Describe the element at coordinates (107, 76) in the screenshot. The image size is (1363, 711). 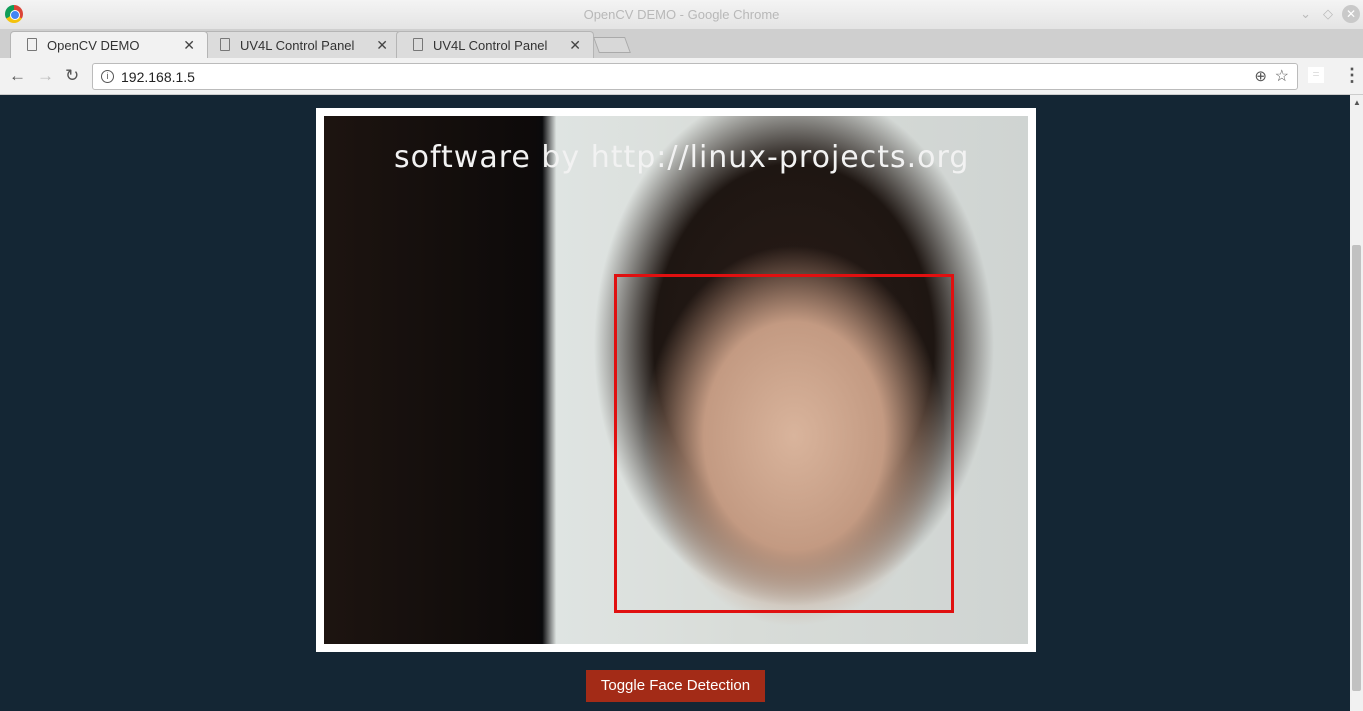
I see `info-icon: i` at that location.